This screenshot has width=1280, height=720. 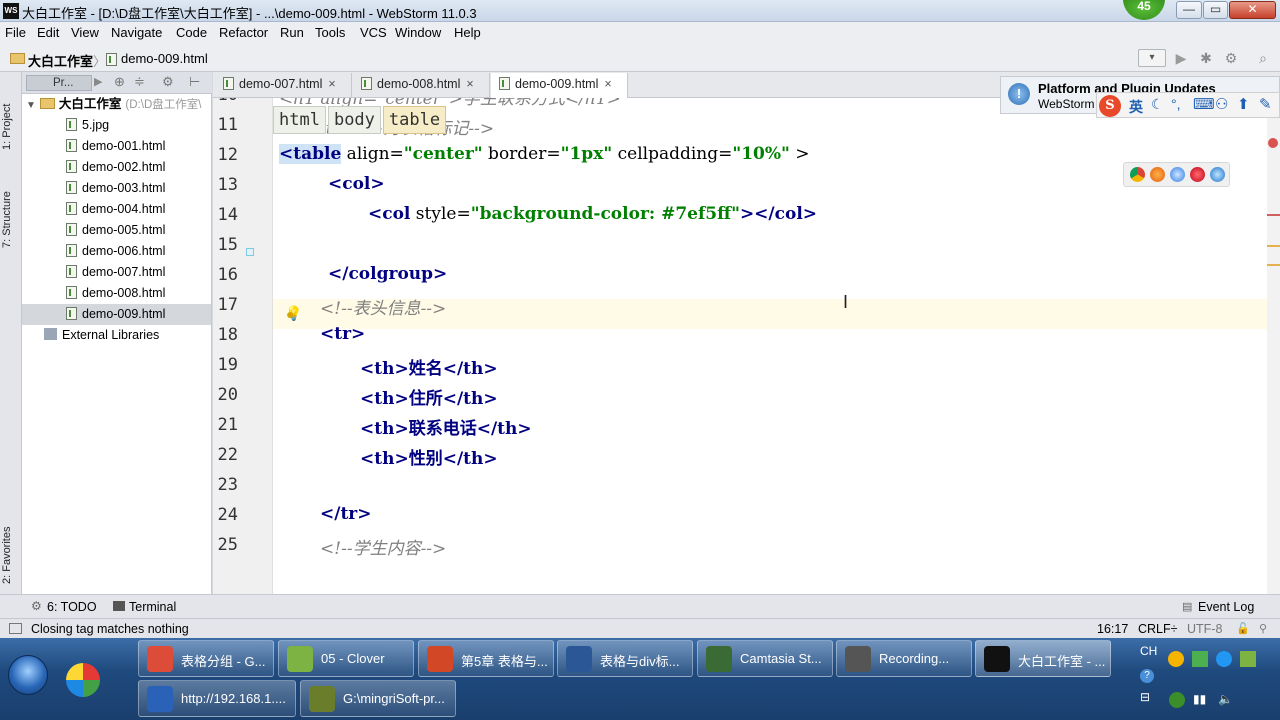 I want to click on lightbulb-icon: ●, so click(x=290, y=314).